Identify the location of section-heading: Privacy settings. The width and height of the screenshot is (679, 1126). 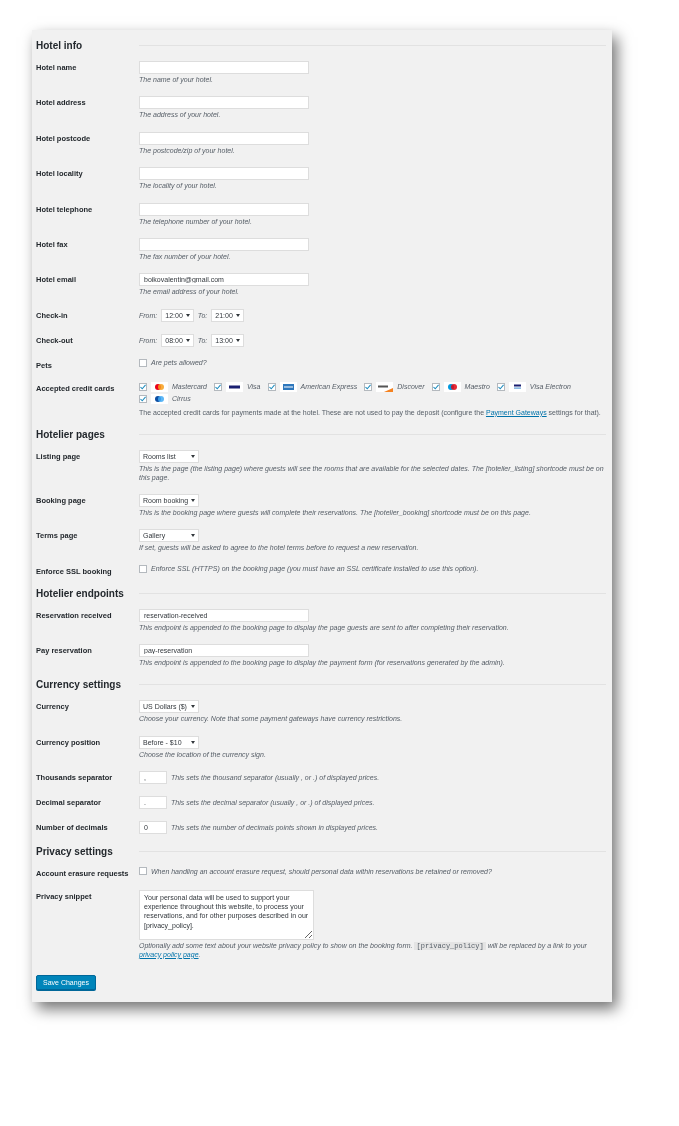
(75, 852).